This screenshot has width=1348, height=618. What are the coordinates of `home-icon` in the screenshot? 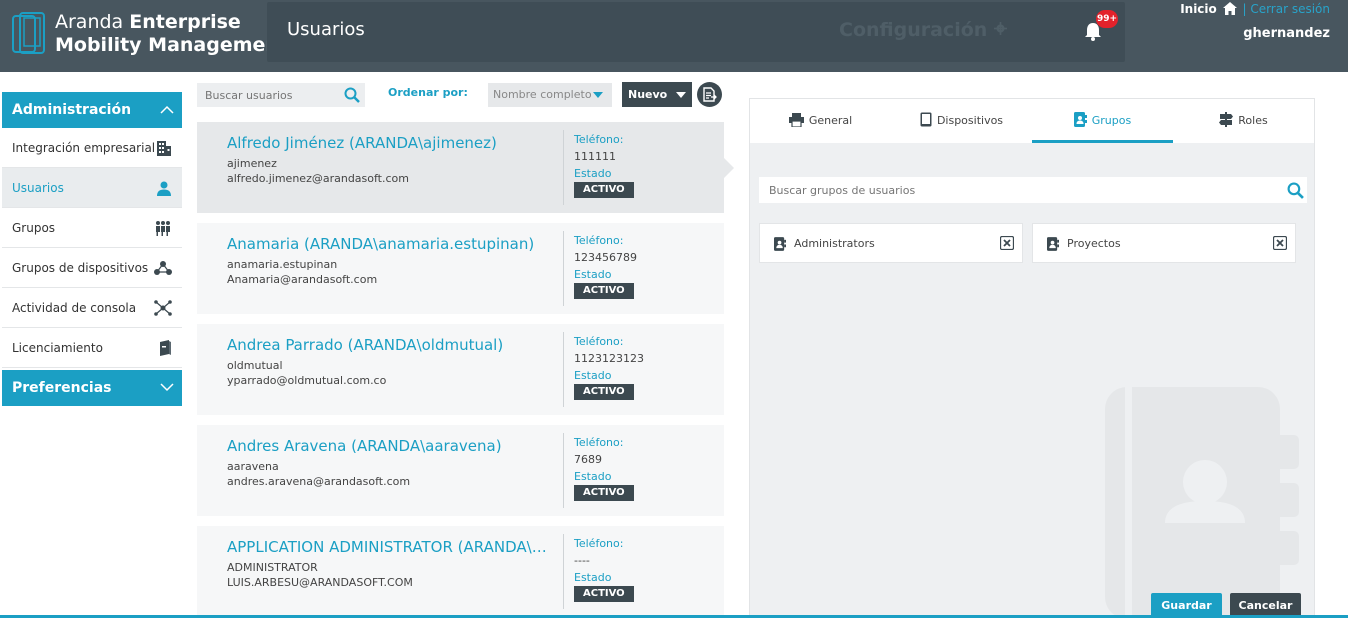 It's located at (1229, 8).